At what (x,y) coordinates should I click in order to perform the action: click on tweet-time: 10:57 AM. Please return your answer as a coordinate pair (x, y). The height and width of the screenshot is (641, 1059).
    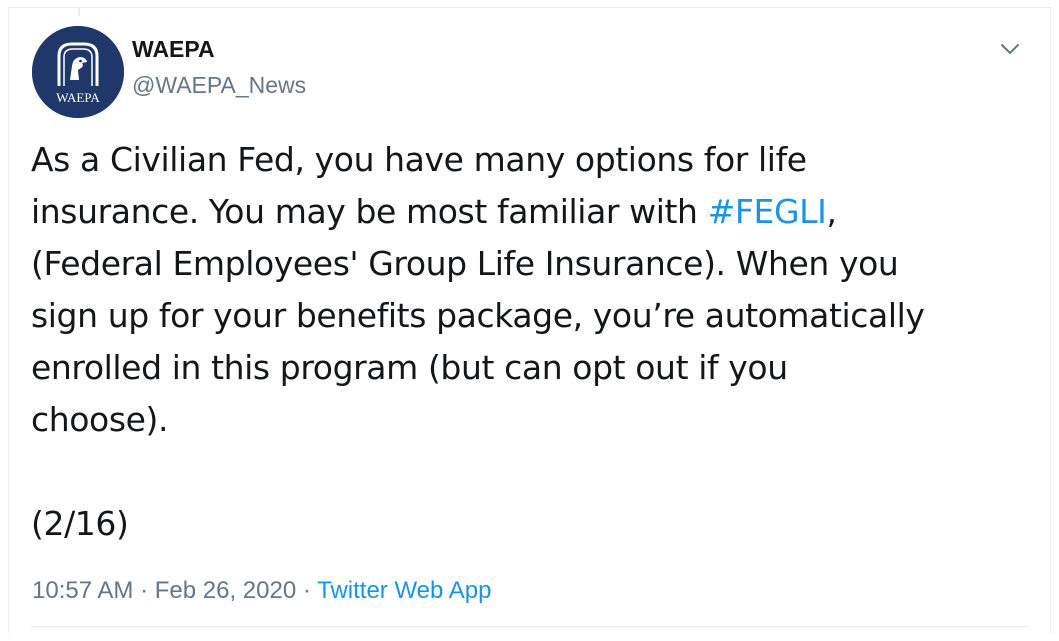
    Looking at the image, I should click on (82, 590).